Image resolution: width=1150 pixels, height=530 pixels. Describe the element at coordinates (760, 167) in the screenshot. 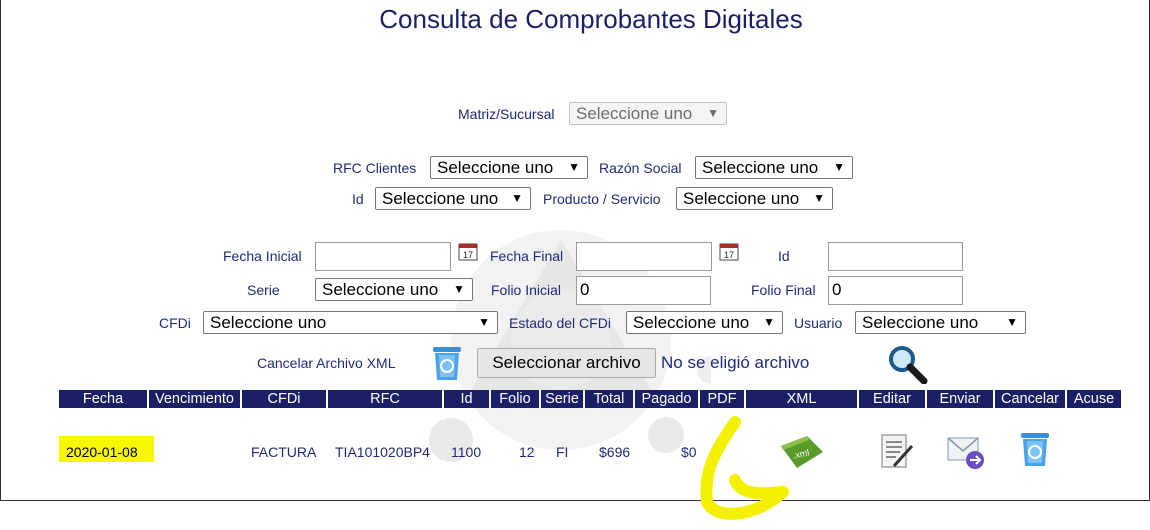

I see `razon-select-value: Seleccione uno` at that location.